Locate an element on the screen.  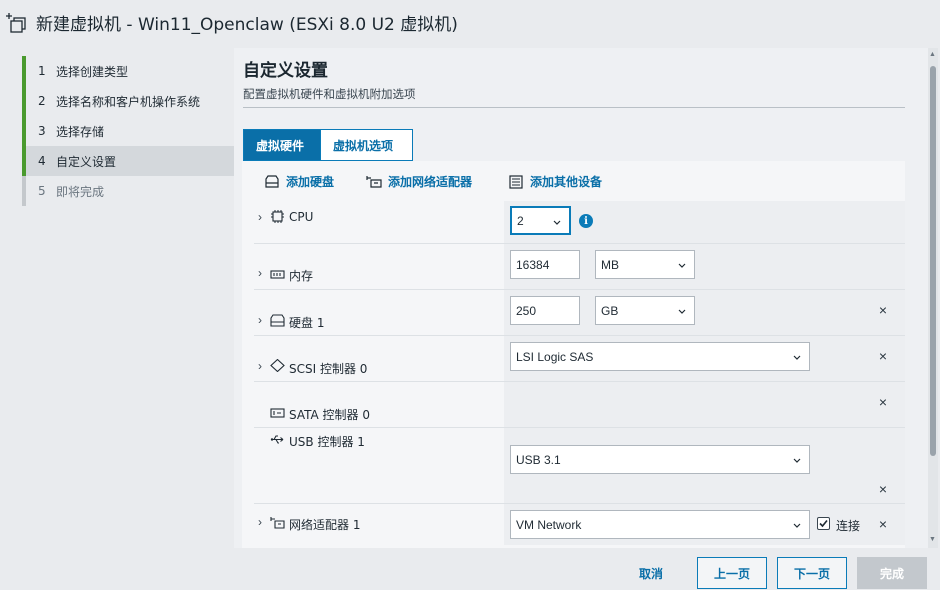
step-label: 自定义设置 is located at coordinates (86, 161).